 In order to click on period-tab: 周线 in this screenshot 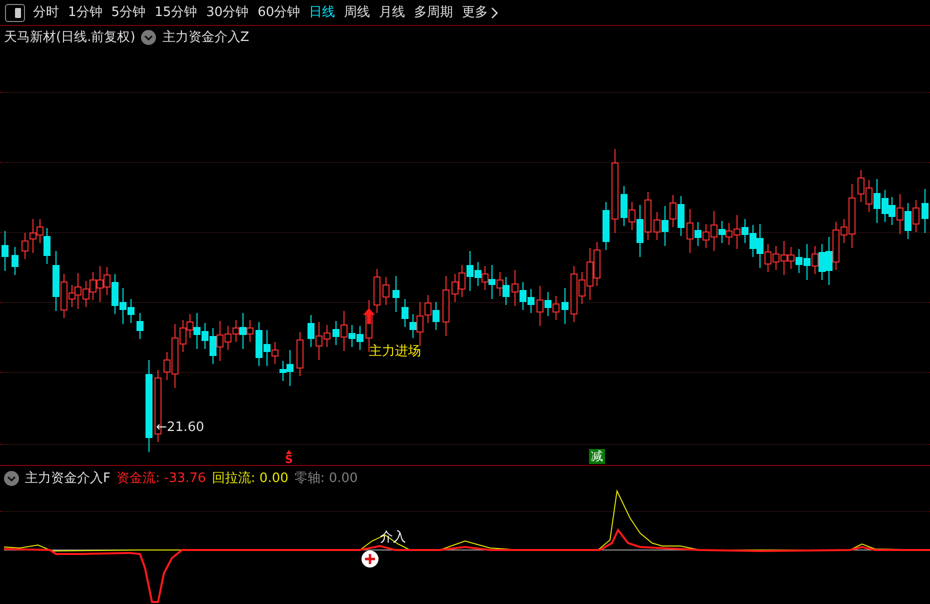, I will do `click(357, 12)`.